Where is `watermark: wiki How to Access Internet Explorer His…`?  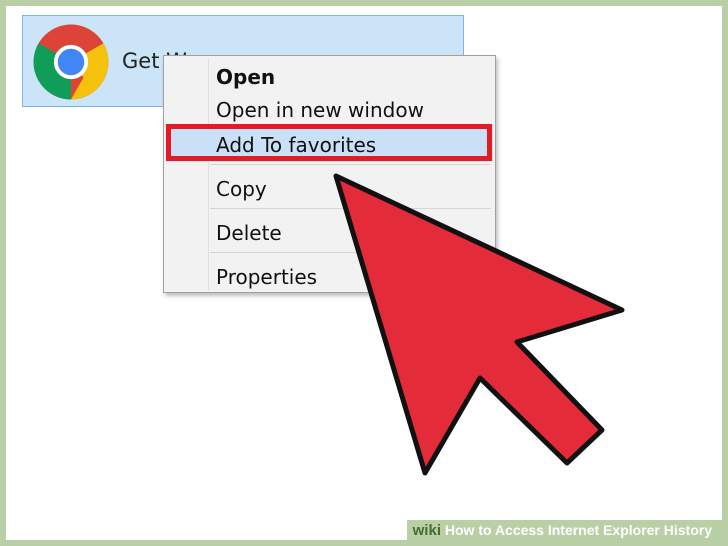 watermark: wiki How to Access Internet Explorer His… is located at coordinates (564, 530).